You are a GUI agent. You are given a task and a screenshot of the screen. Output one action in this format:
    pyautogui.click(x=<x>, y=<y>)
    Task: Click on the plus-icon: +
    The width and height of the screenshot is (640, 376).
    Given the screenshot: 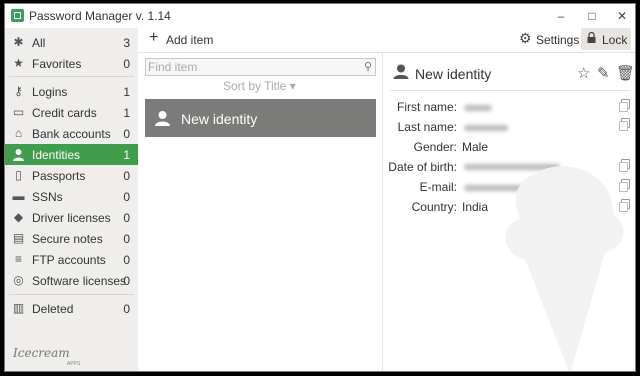 What is the action you would take?
    pyautogui.click(x=154, y=37)
    